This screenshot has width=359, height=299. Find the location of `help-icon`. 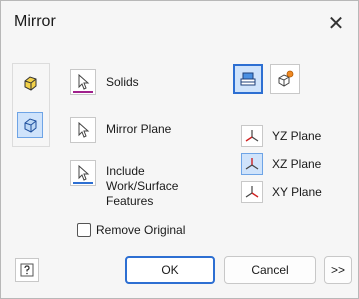

help-icon is located at coordinates (27, 270).